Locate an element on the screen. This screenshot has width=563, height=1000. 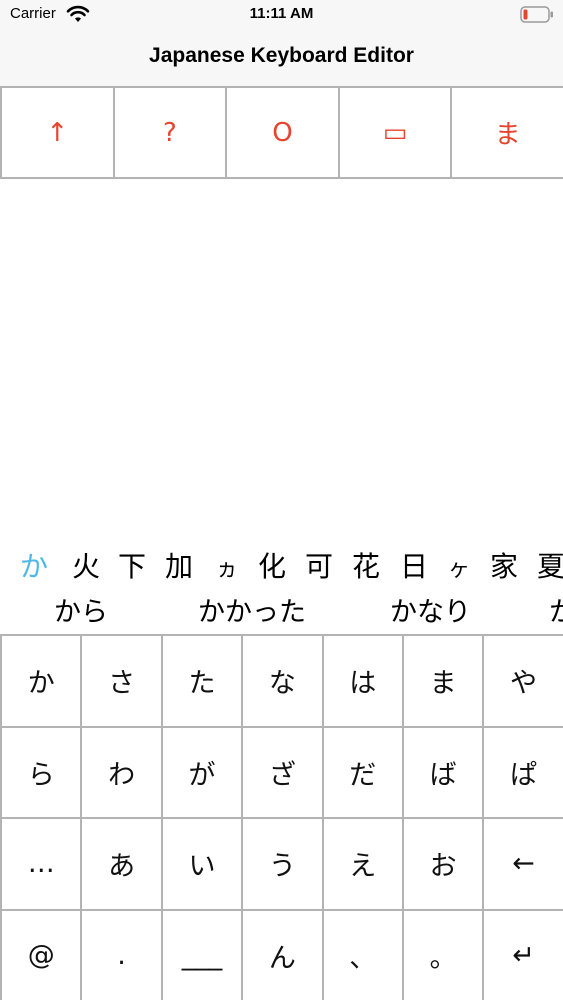
candidate-word: かなり is located at coordinates (430, 609).